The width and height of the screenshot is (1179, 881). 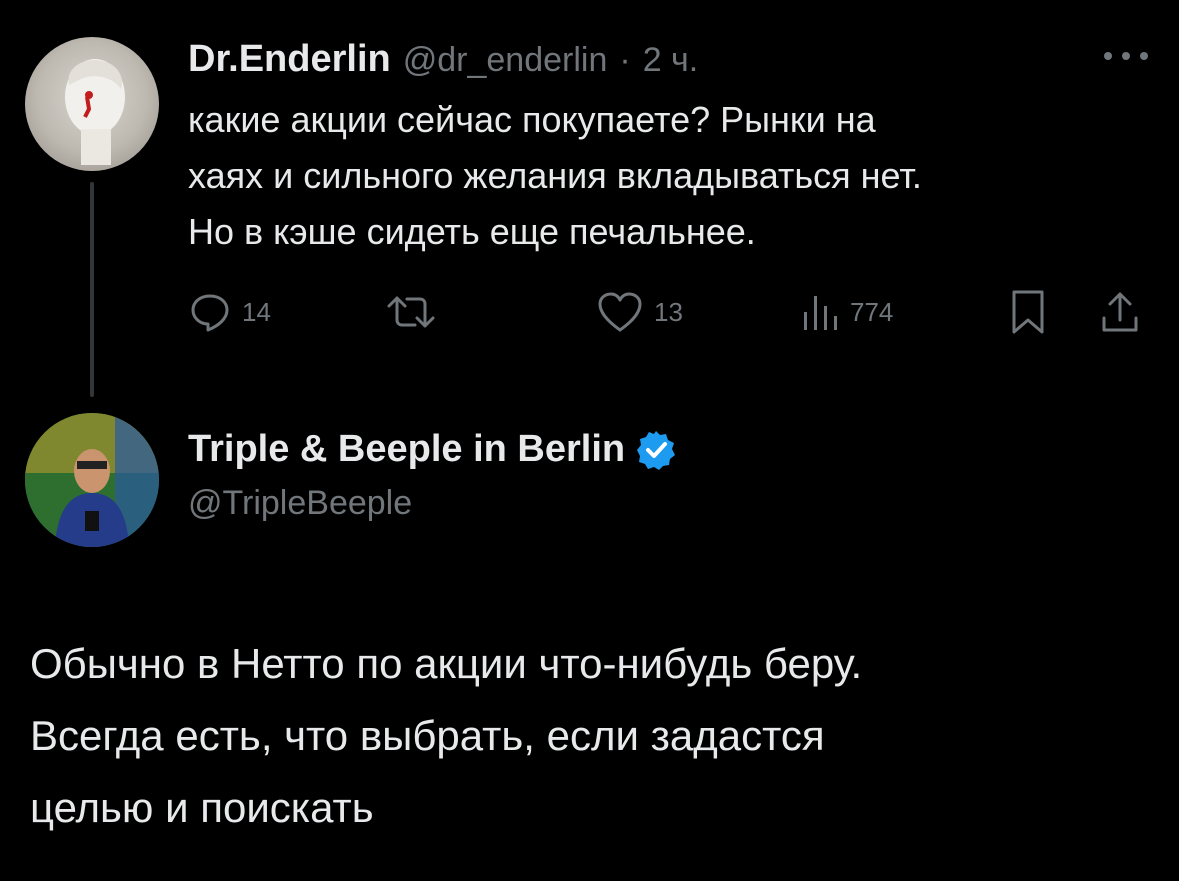 I want to click on author-name: Dr.Enderlin, so click(x=289, y=59).